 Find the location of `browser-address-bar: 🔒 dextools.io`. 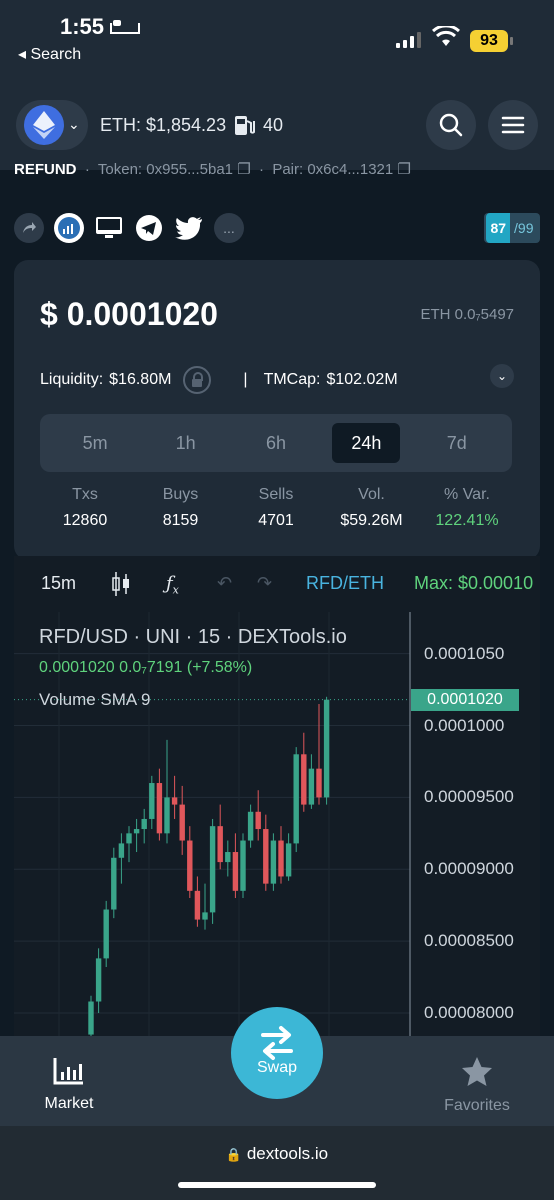

browser-address-bar: 🔒 dextools.io is located at coordinates (277, 1163).